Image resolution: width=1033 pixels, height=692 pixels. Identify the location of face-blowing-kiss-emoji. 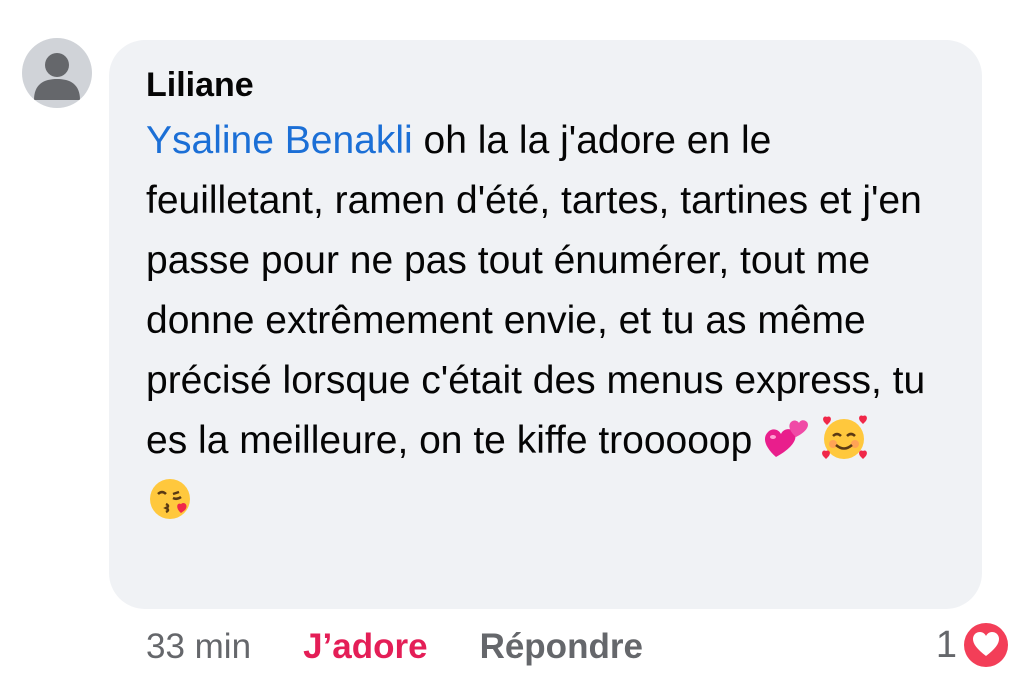
(171, 498).